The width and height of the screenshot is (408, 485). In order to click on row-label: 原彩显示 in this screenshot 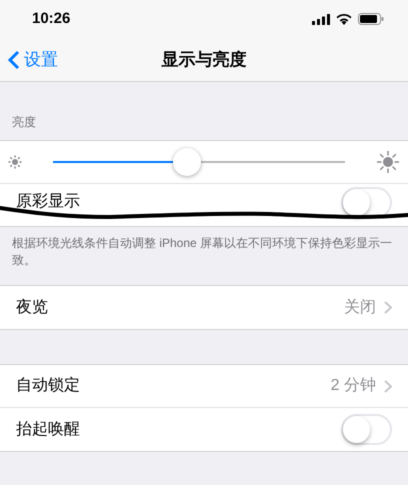, I will do `click(48, 202)`.